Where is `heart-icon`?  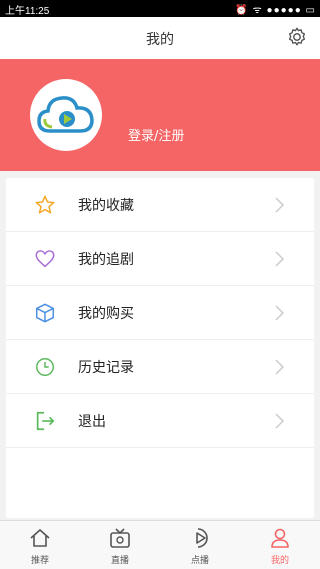 heart-icon is located at coordinates (45, 259).